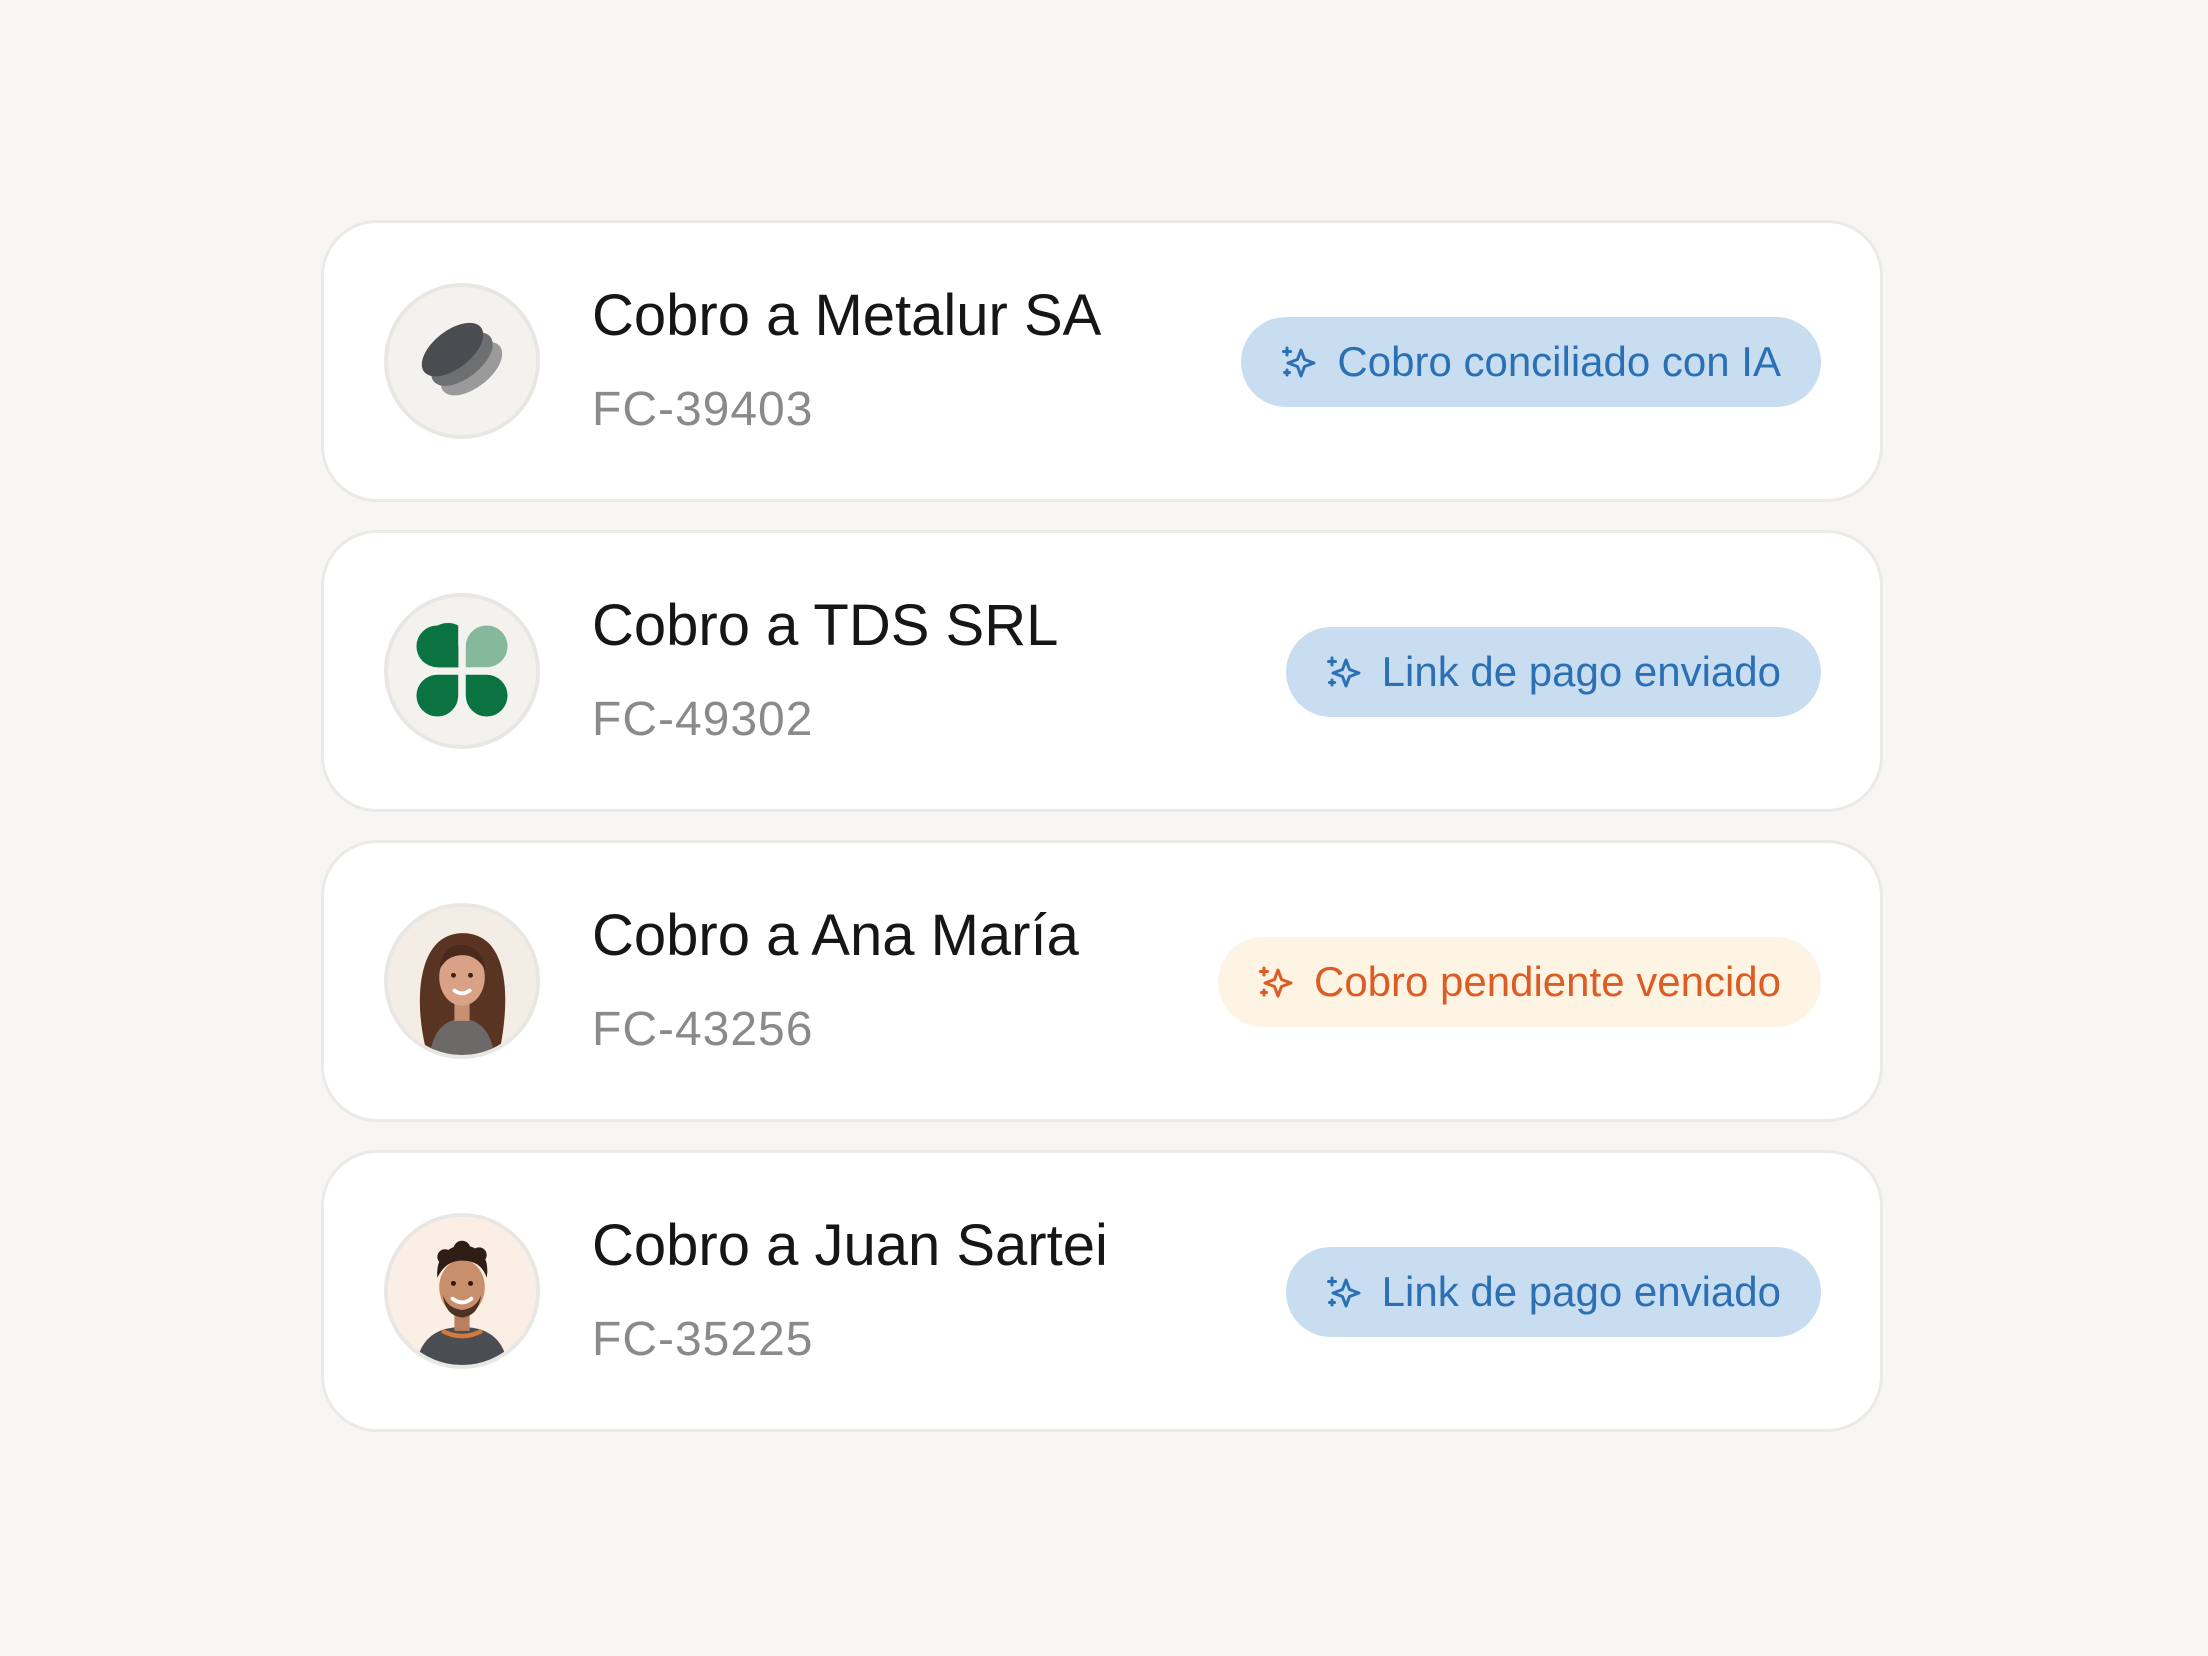  I want to click on collection-title: Cobro a TDS SRL, so click(825, 625).